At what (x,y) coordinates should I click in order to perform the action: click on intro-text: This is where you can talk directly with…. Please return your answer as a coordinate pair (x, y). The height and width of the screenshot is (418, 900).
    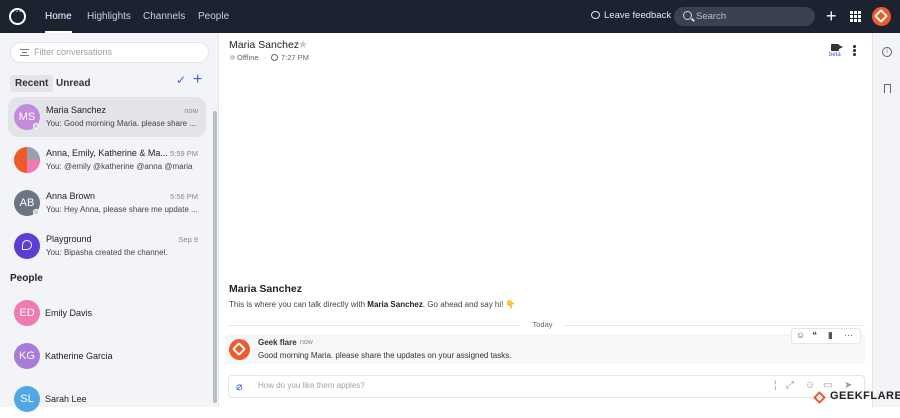
    Looking at the image, I should click on (372, 304).